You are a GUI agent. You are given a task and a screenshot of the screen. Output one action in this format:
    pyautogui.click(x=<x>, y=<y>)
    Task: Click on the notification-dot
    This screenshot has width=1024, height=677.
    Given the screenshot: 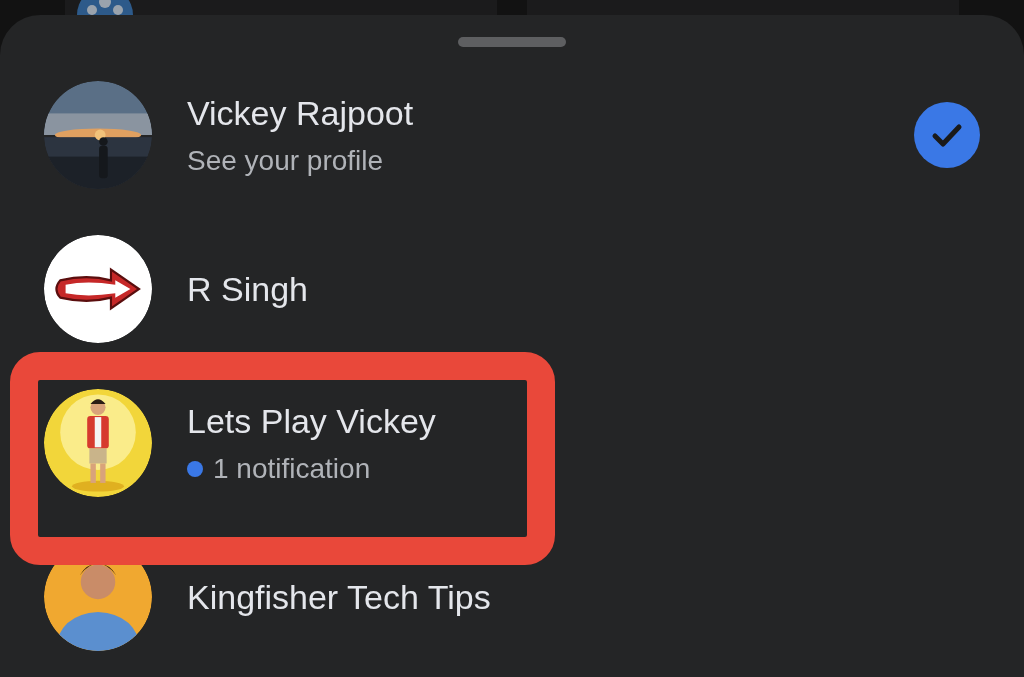 What is the action you would take?
    pyautogui.click(x=195, y=468)
    